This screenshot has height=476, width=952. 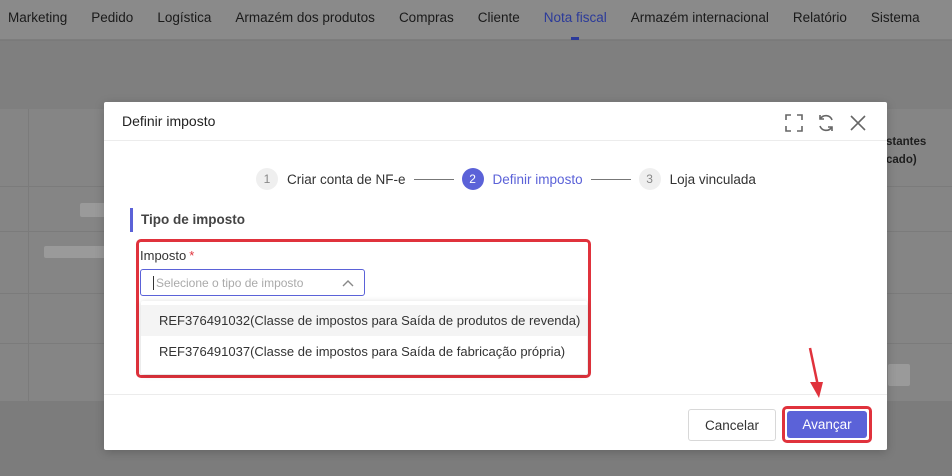 I want to click on step-create-nfe-account: 1 Criar conta de NF-e, so click(x=331, y=179).